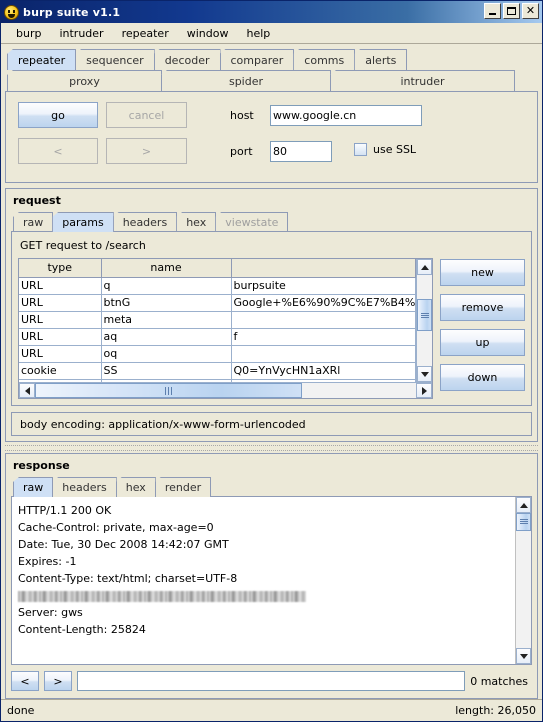 The width and height of the screenshot is (543, 722). What do you see at coordinates (196, 222) in the screenshot?
I see `request-tab-hex: hex` at bounding box center [196, 222].